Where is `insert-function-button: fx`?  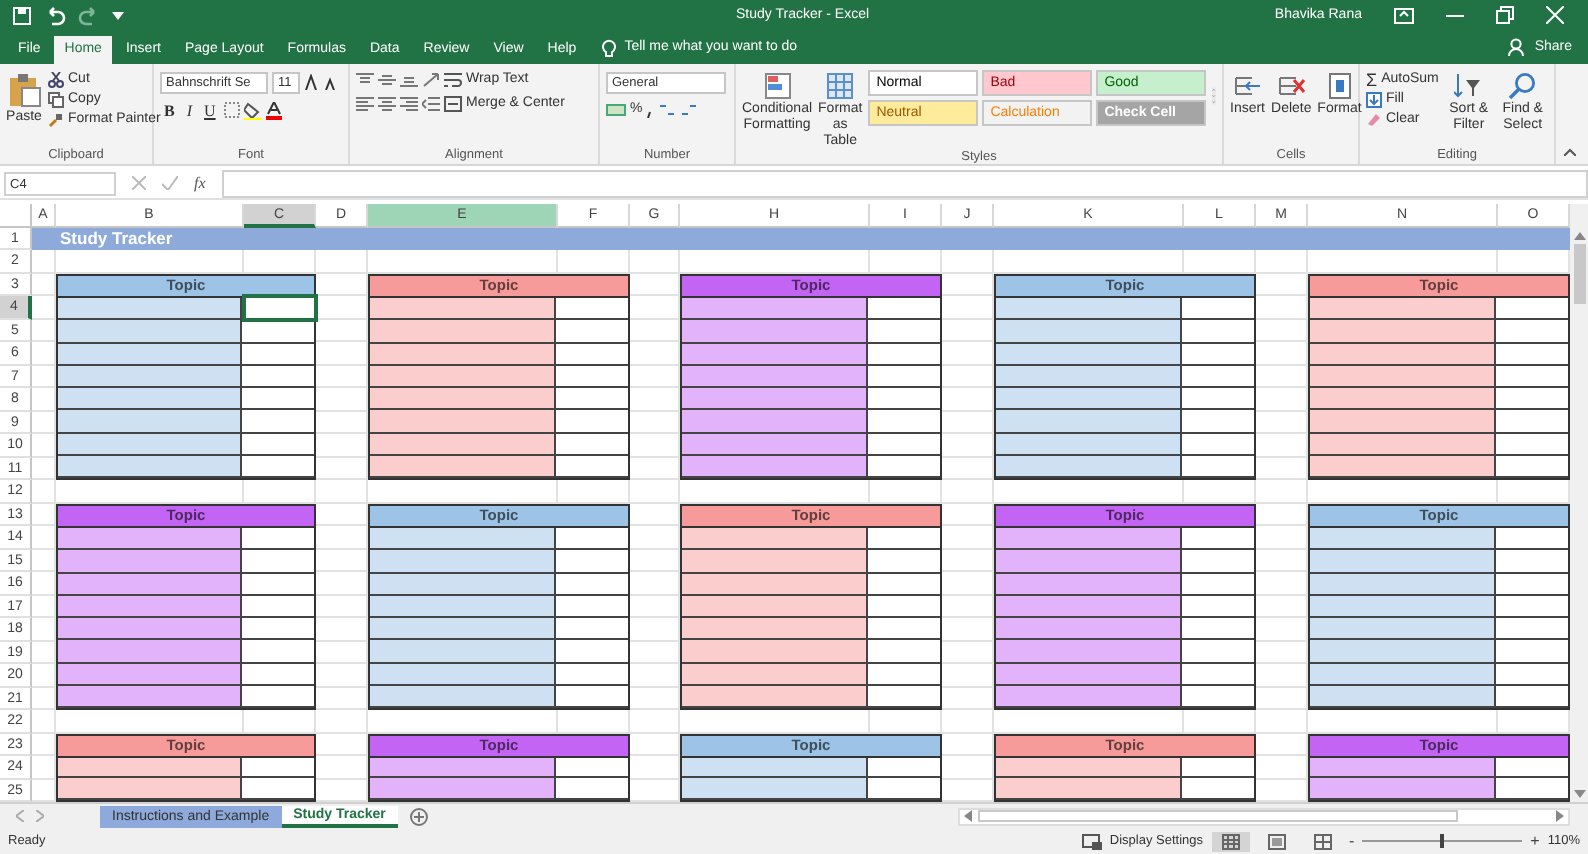 insert-function-button: fx is located at coordinates (200, 183).